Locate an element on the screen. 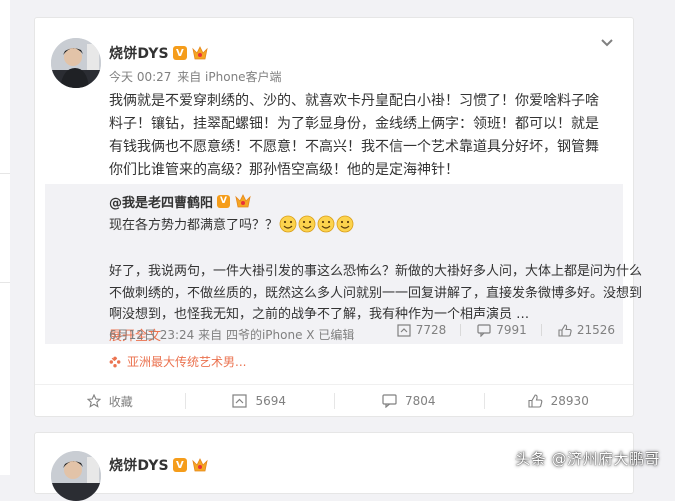 The width and height of the screenshot is (675, 501). edited-label: 已编辑 is located at coordinates (336, 335).